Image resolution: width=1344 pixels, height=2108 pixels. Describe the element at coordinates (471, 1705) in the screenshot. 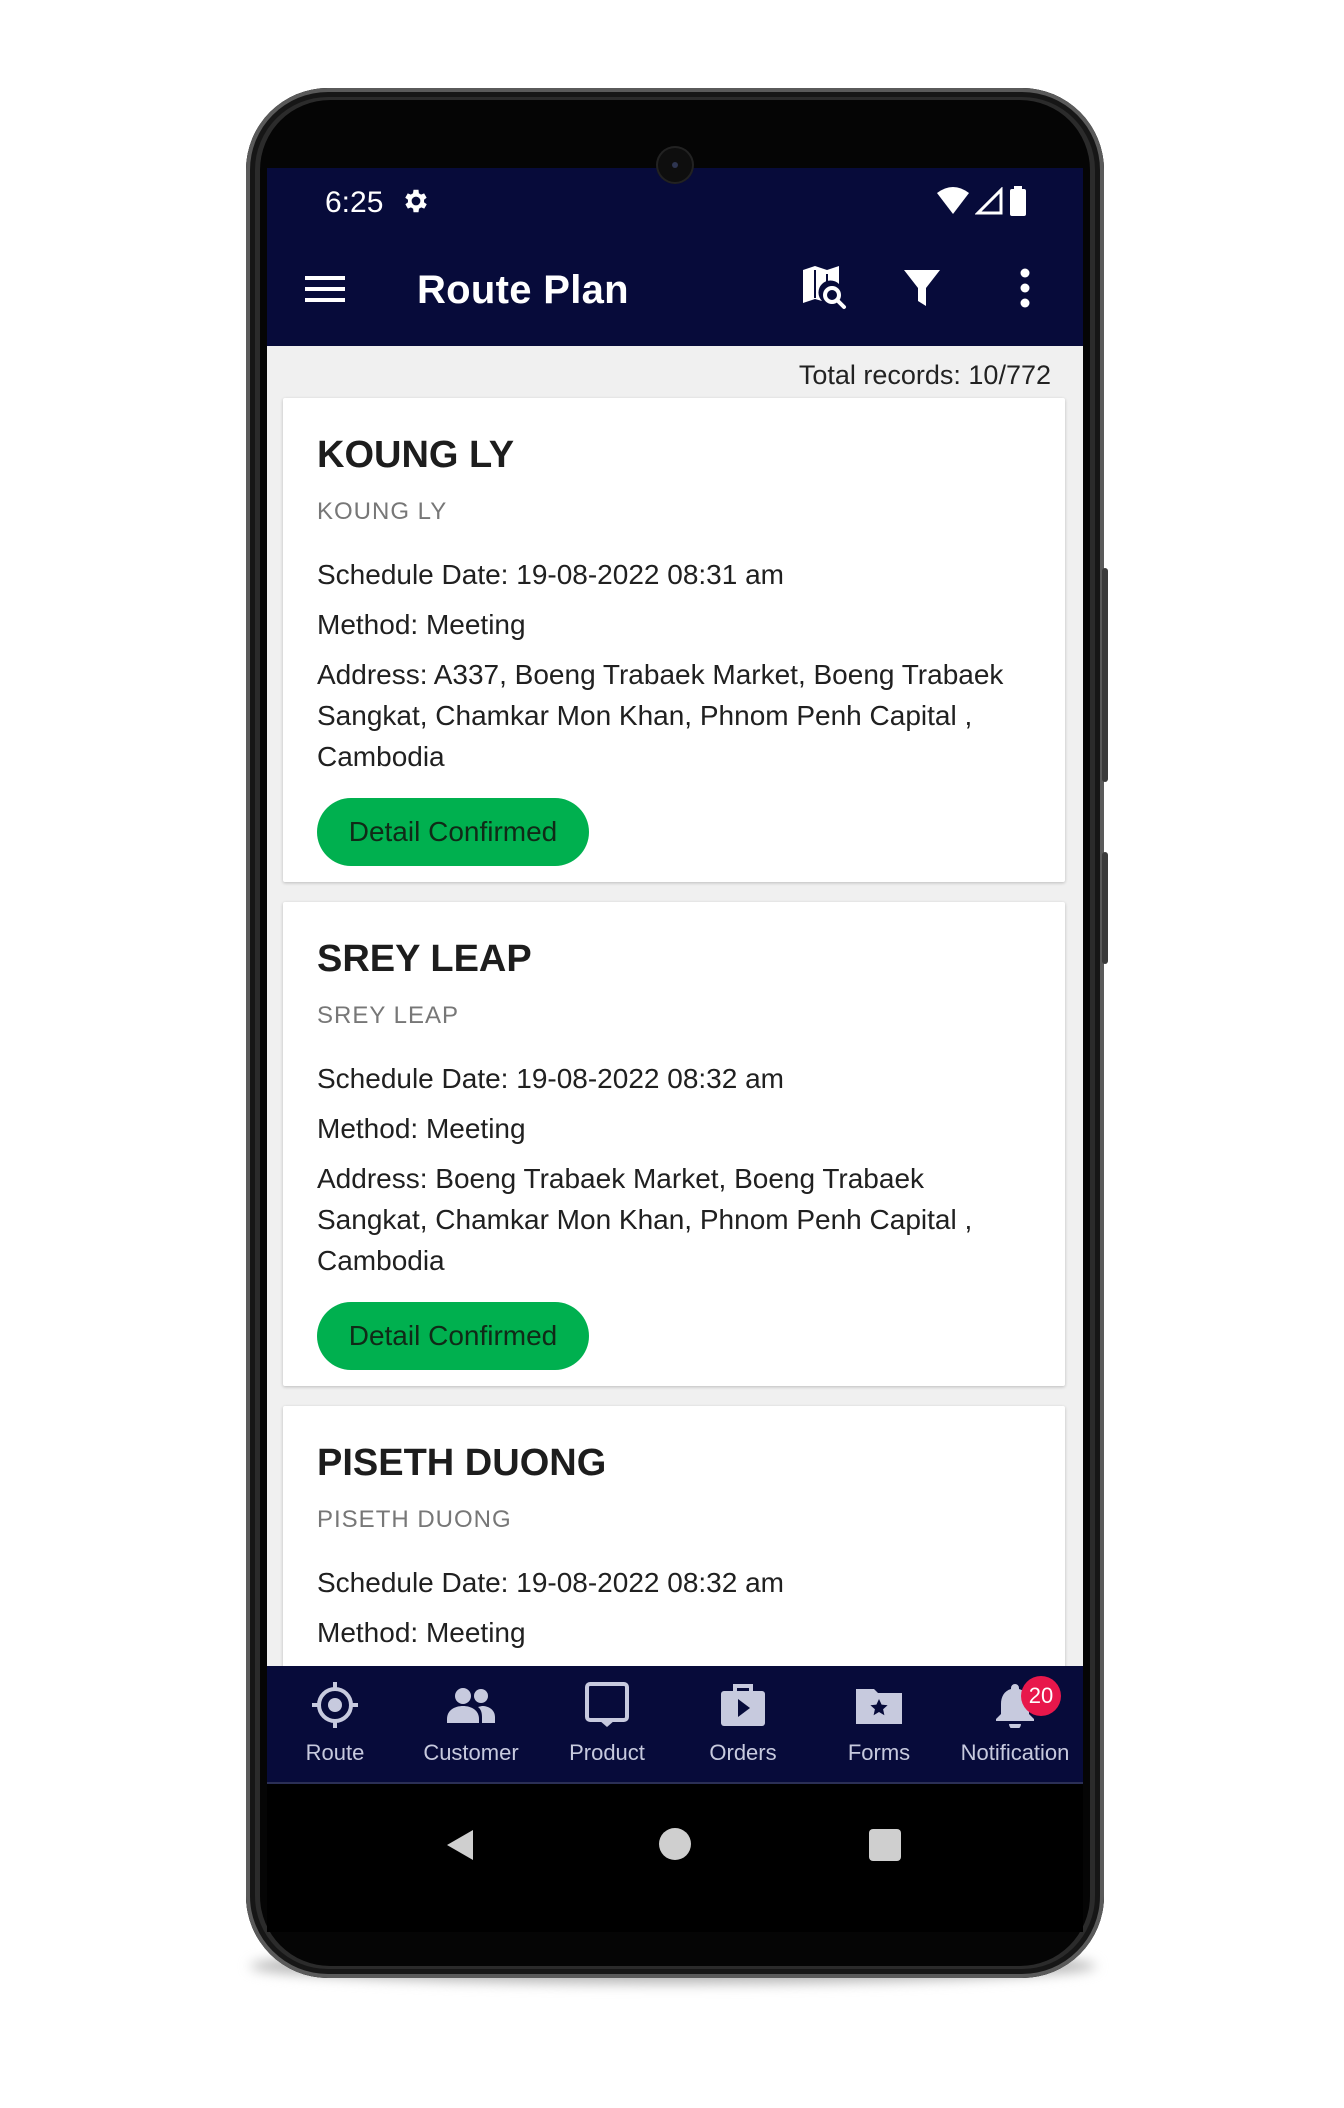

I see `customer-icon` at that location.